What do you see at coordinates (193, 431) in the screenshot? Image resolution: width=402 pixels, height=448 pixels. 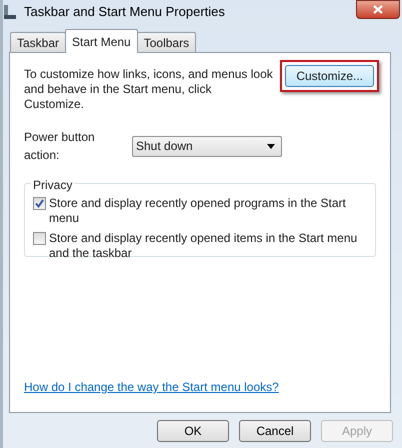 I see `dialog-button: OK` at bounding box center [193, 431].